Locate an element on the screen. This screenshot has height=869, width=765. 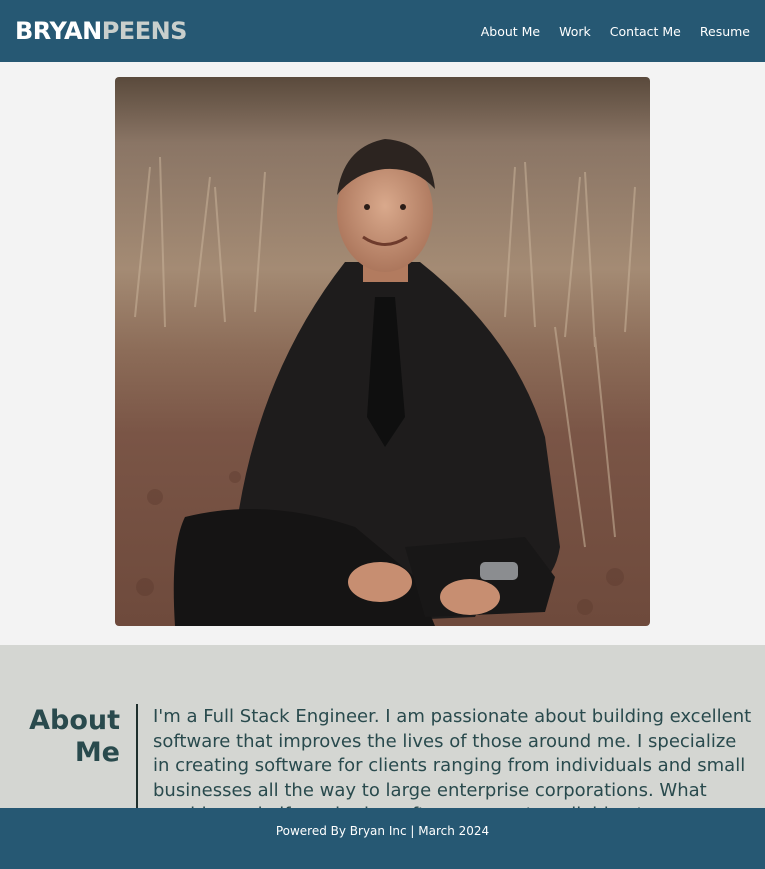
about-divider is located at coordinates (137, 759).